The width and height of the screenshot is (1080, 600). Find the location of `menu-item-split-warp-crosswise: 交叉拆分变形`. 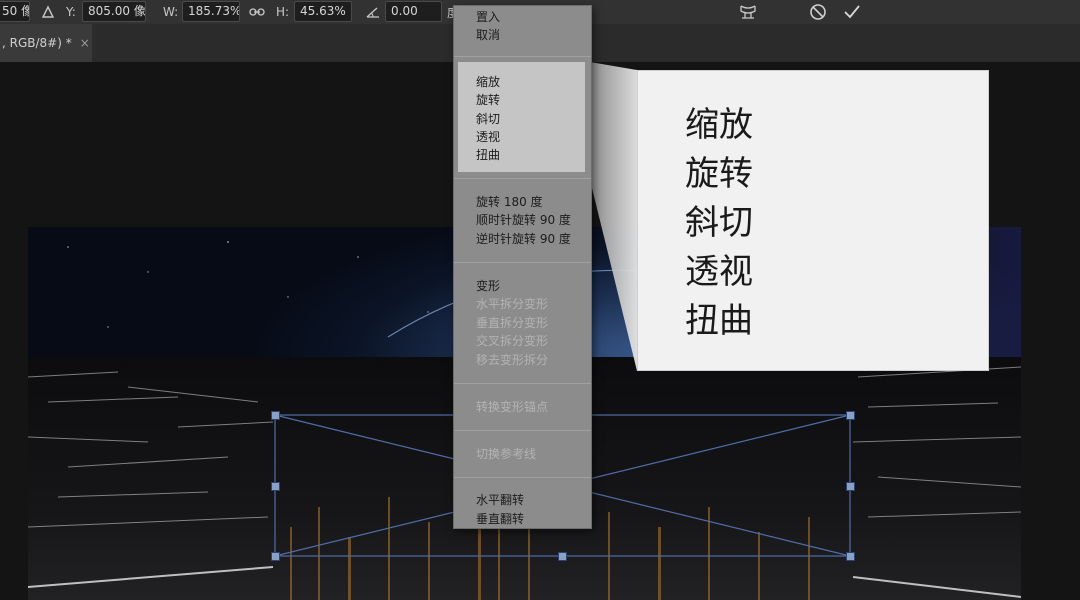

menu-item-split-warp-crosswise: 交叉拆分变形 is located at coordinates (512, 341).